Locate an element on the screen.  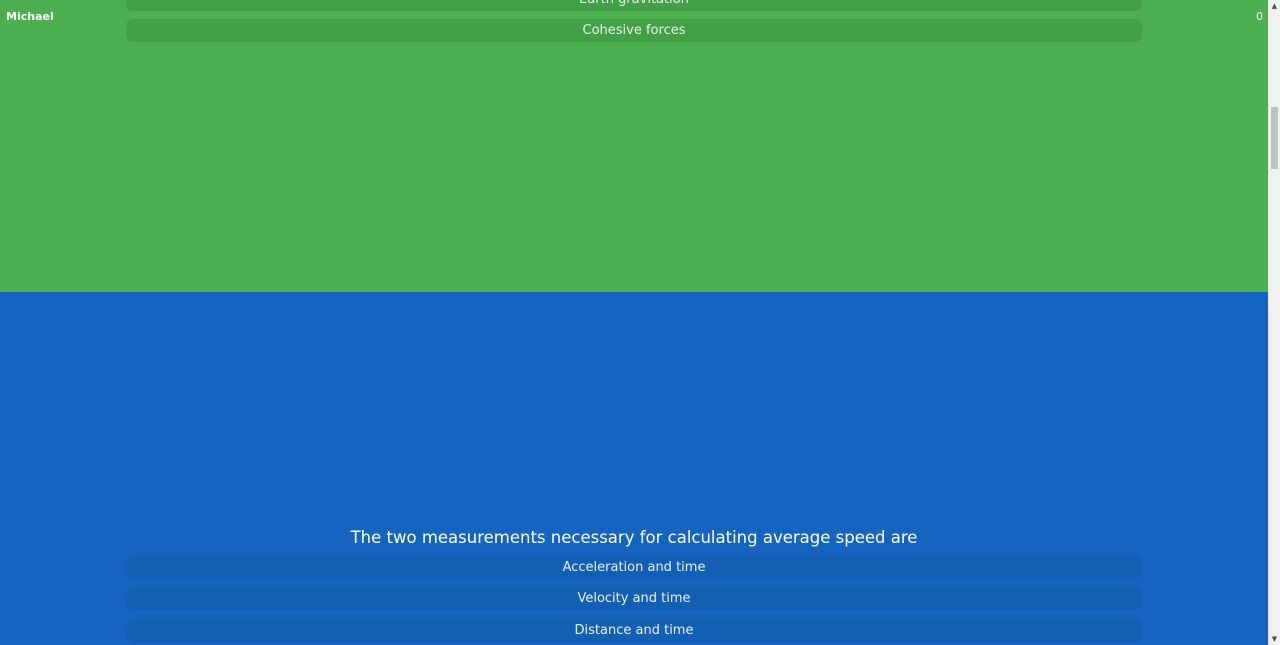
answer-option: Acceleration and time is located at coordinates (634, 567).